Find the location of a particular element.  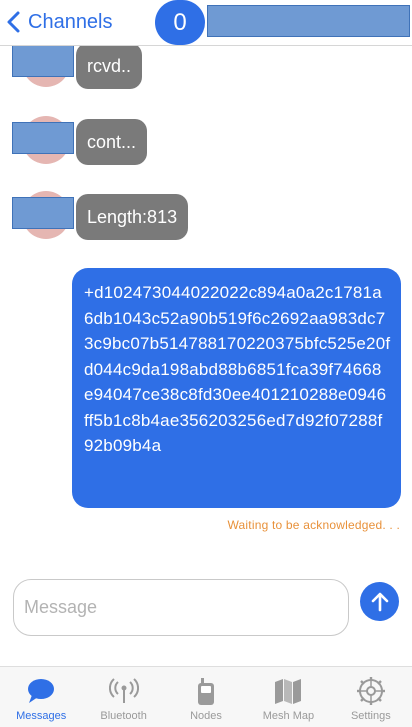

back-button: Channels is located at coordinates (59, 22).